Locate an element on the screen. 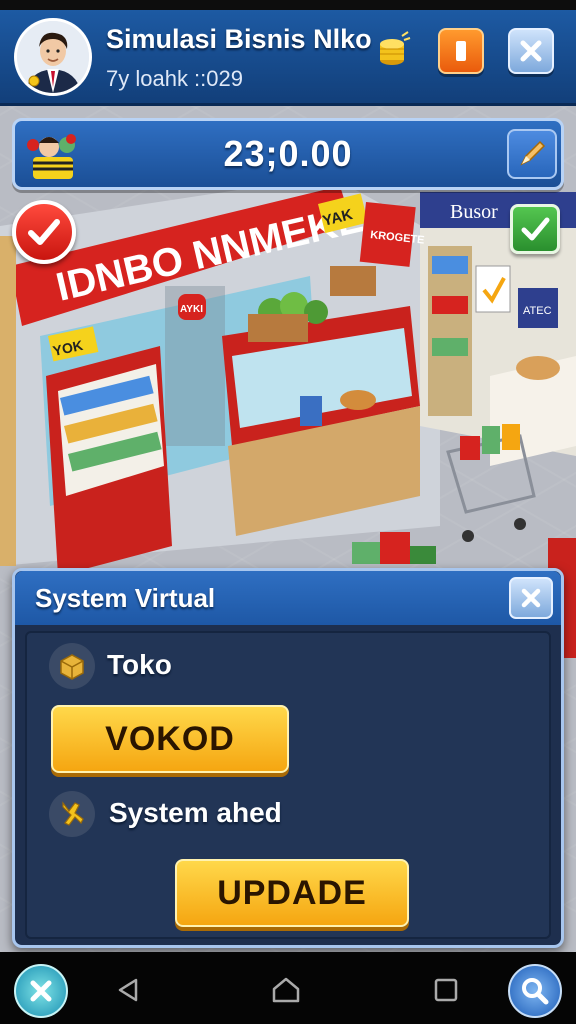 The height and width of the screenshot is (1024, 576). navigation-bar is located at coordinates (288, 988).